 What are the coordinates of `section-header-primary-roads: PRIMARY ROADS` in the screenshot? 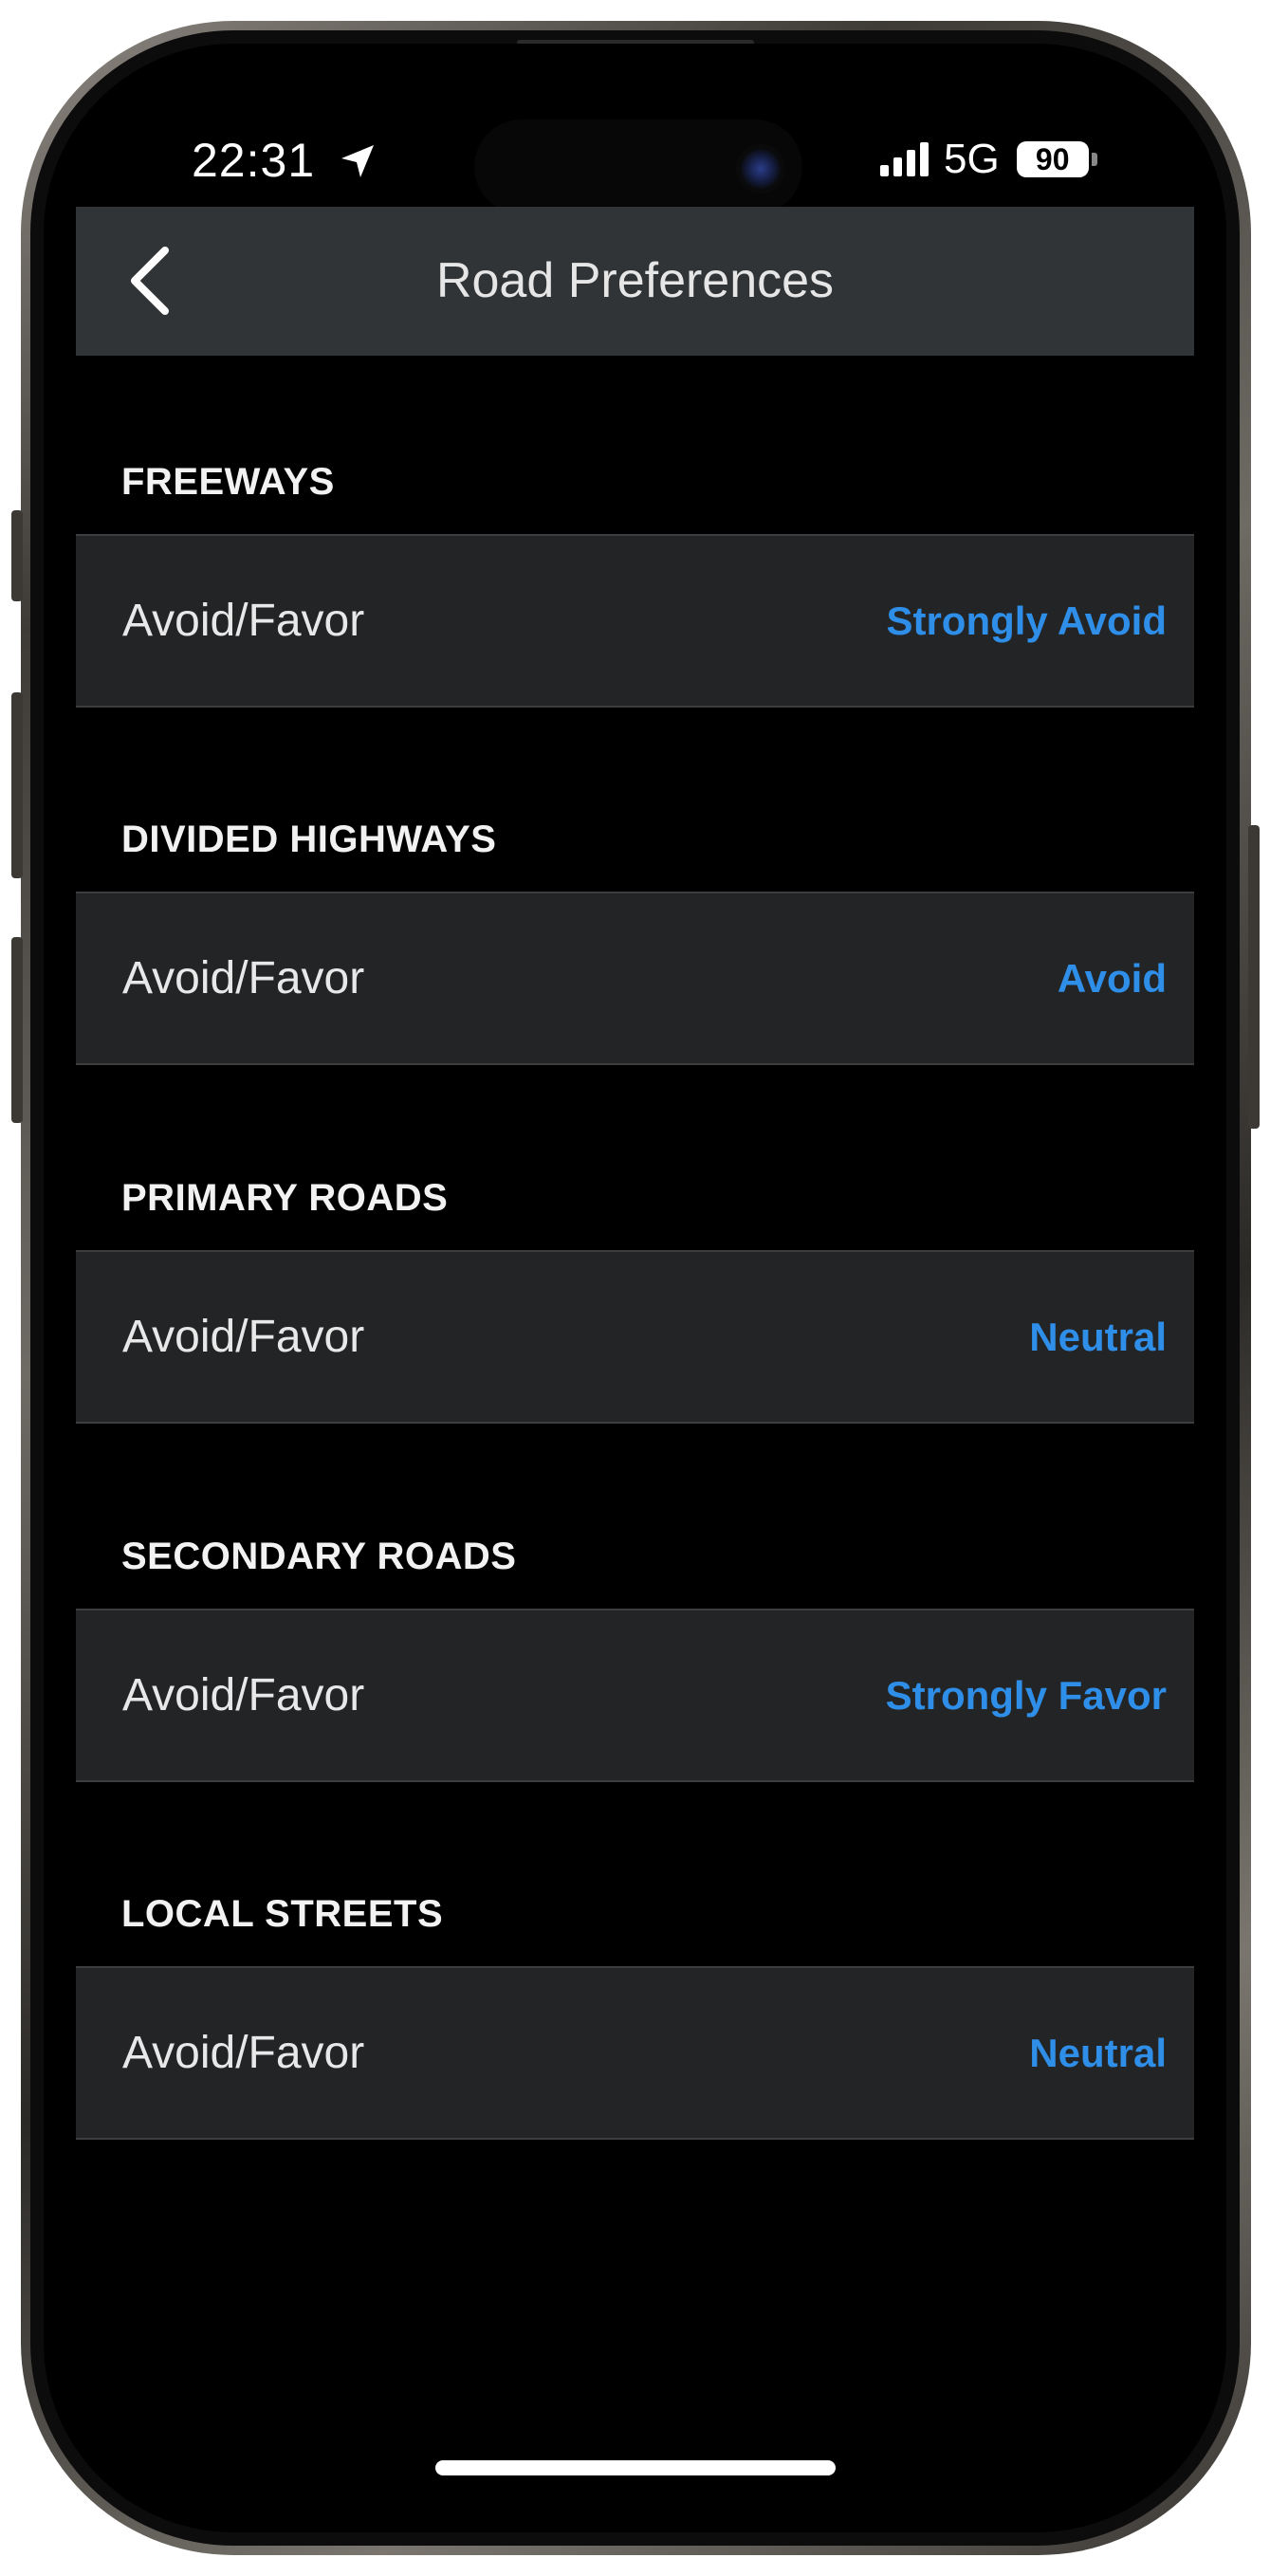 It's located at (285, 1198).